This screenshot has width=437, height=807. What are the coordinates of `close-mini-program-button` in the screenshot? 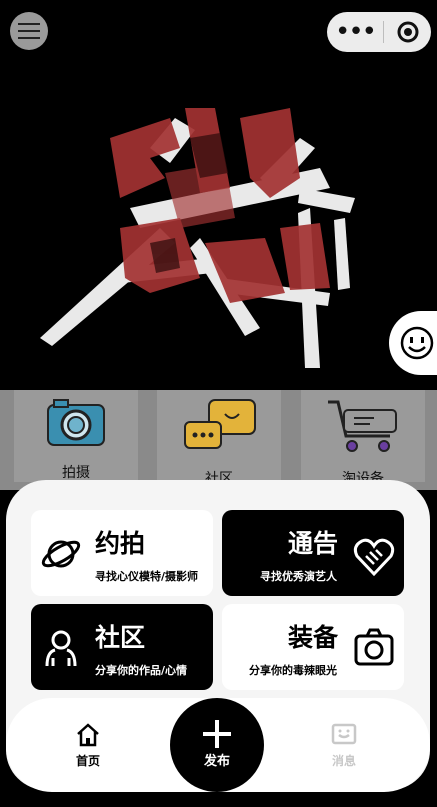 It's located at (407, 32).